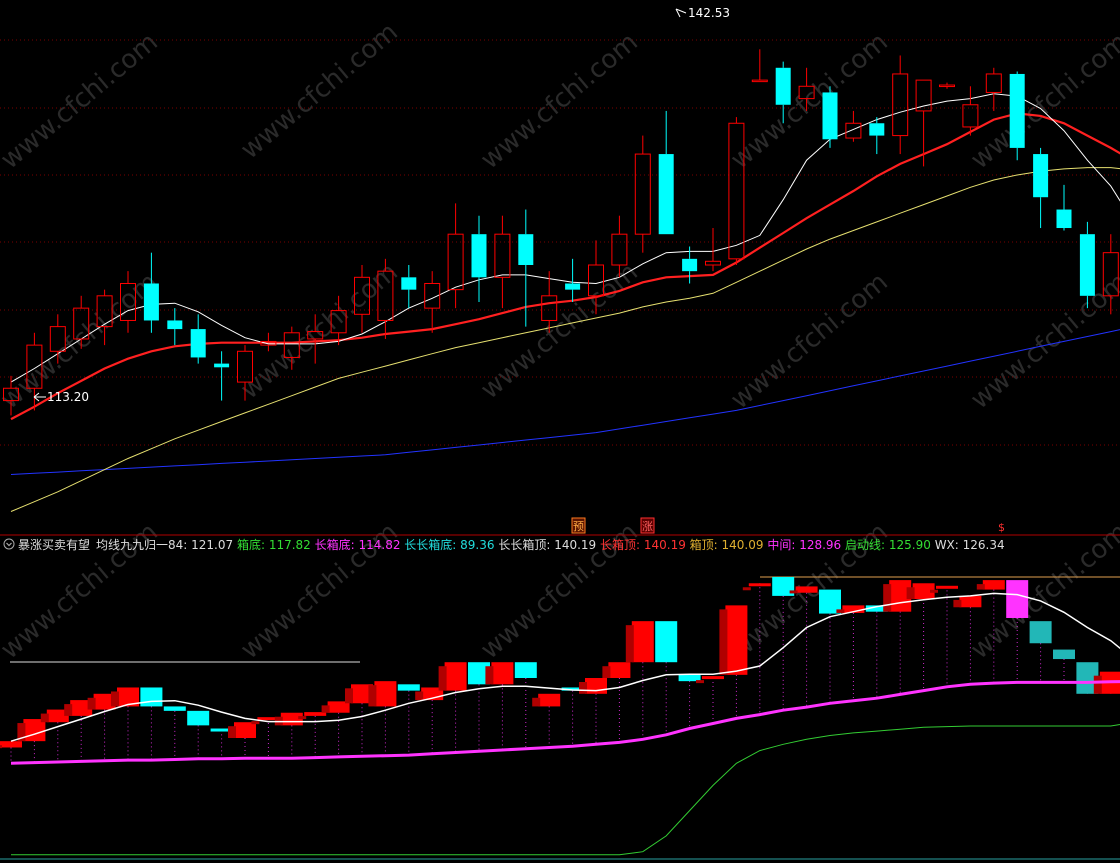 The width and height of the screenshot is (1120, 863). What do you see at coordinates (912, 545) in the screenshot?
I see `header-item-value: 125.90` at bounding box center [912, 545].